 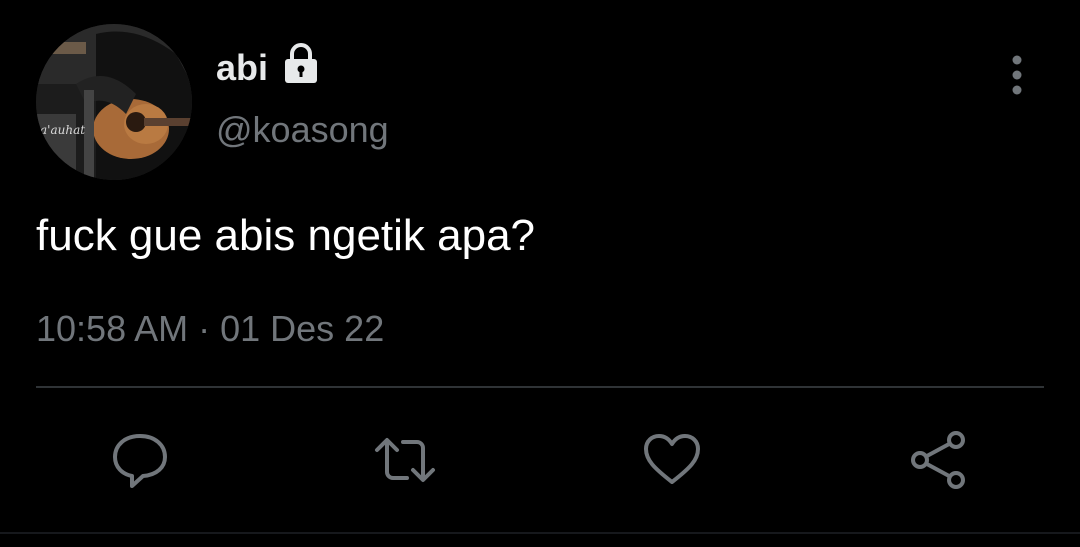 I want to click on avatar: a'auhat, so click(x=114, y=102).